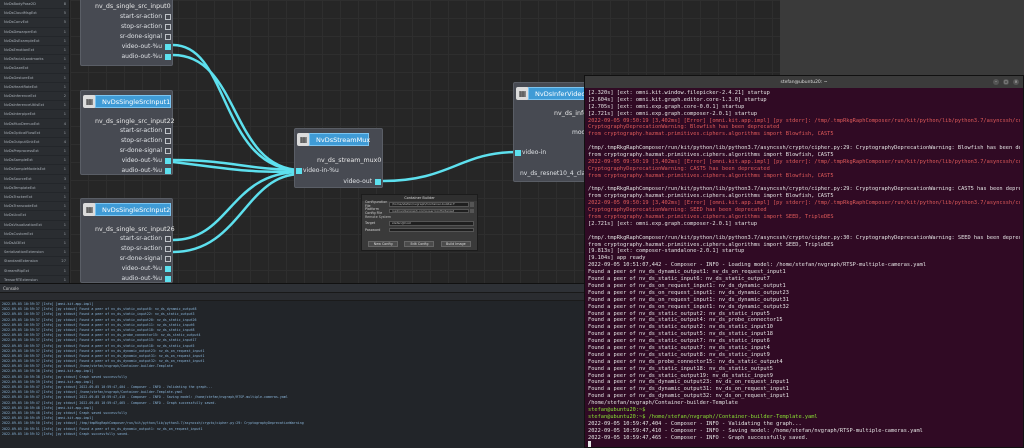 The height and width of the screenshot is (448, 1024). What do you see at coordinates (455, 244) in the screenshot?
I see `build-image-button: Build Image` at bounding box center [455, 244].